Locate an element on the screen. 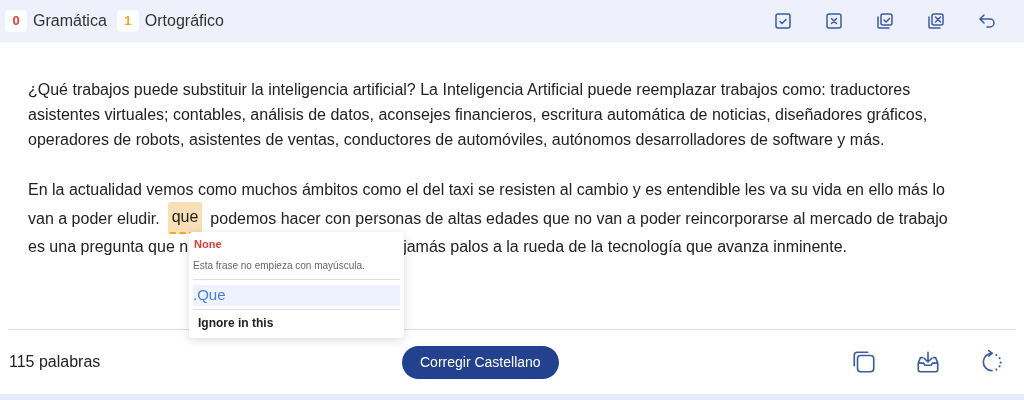 This screenshot has width=1024, height=400. text-line: jamás palos a la rueda de la tecnología que avanza inminente. is located at coordinates (625, 247).